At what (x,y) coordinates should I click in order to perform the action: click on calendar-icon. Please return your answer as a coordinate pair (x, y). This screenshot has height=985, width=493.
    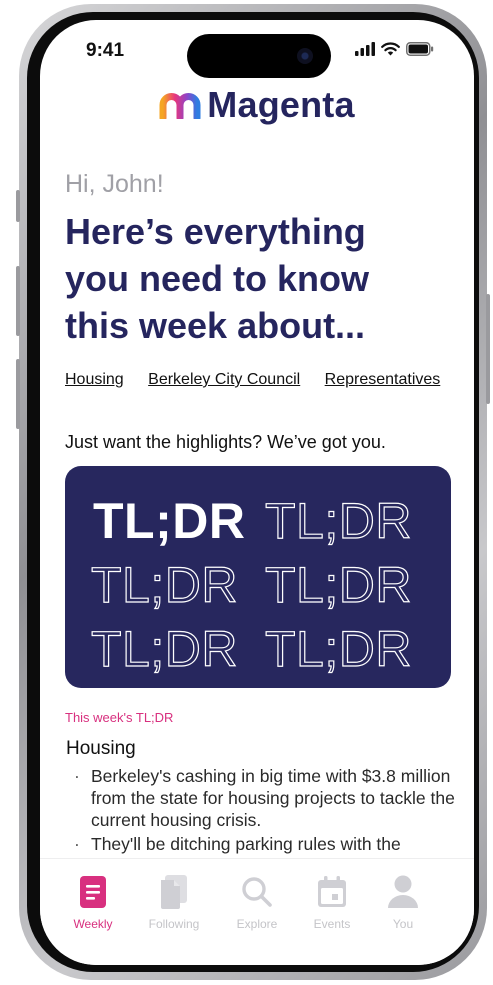
    Looking at the image, I should click on (332, 891).